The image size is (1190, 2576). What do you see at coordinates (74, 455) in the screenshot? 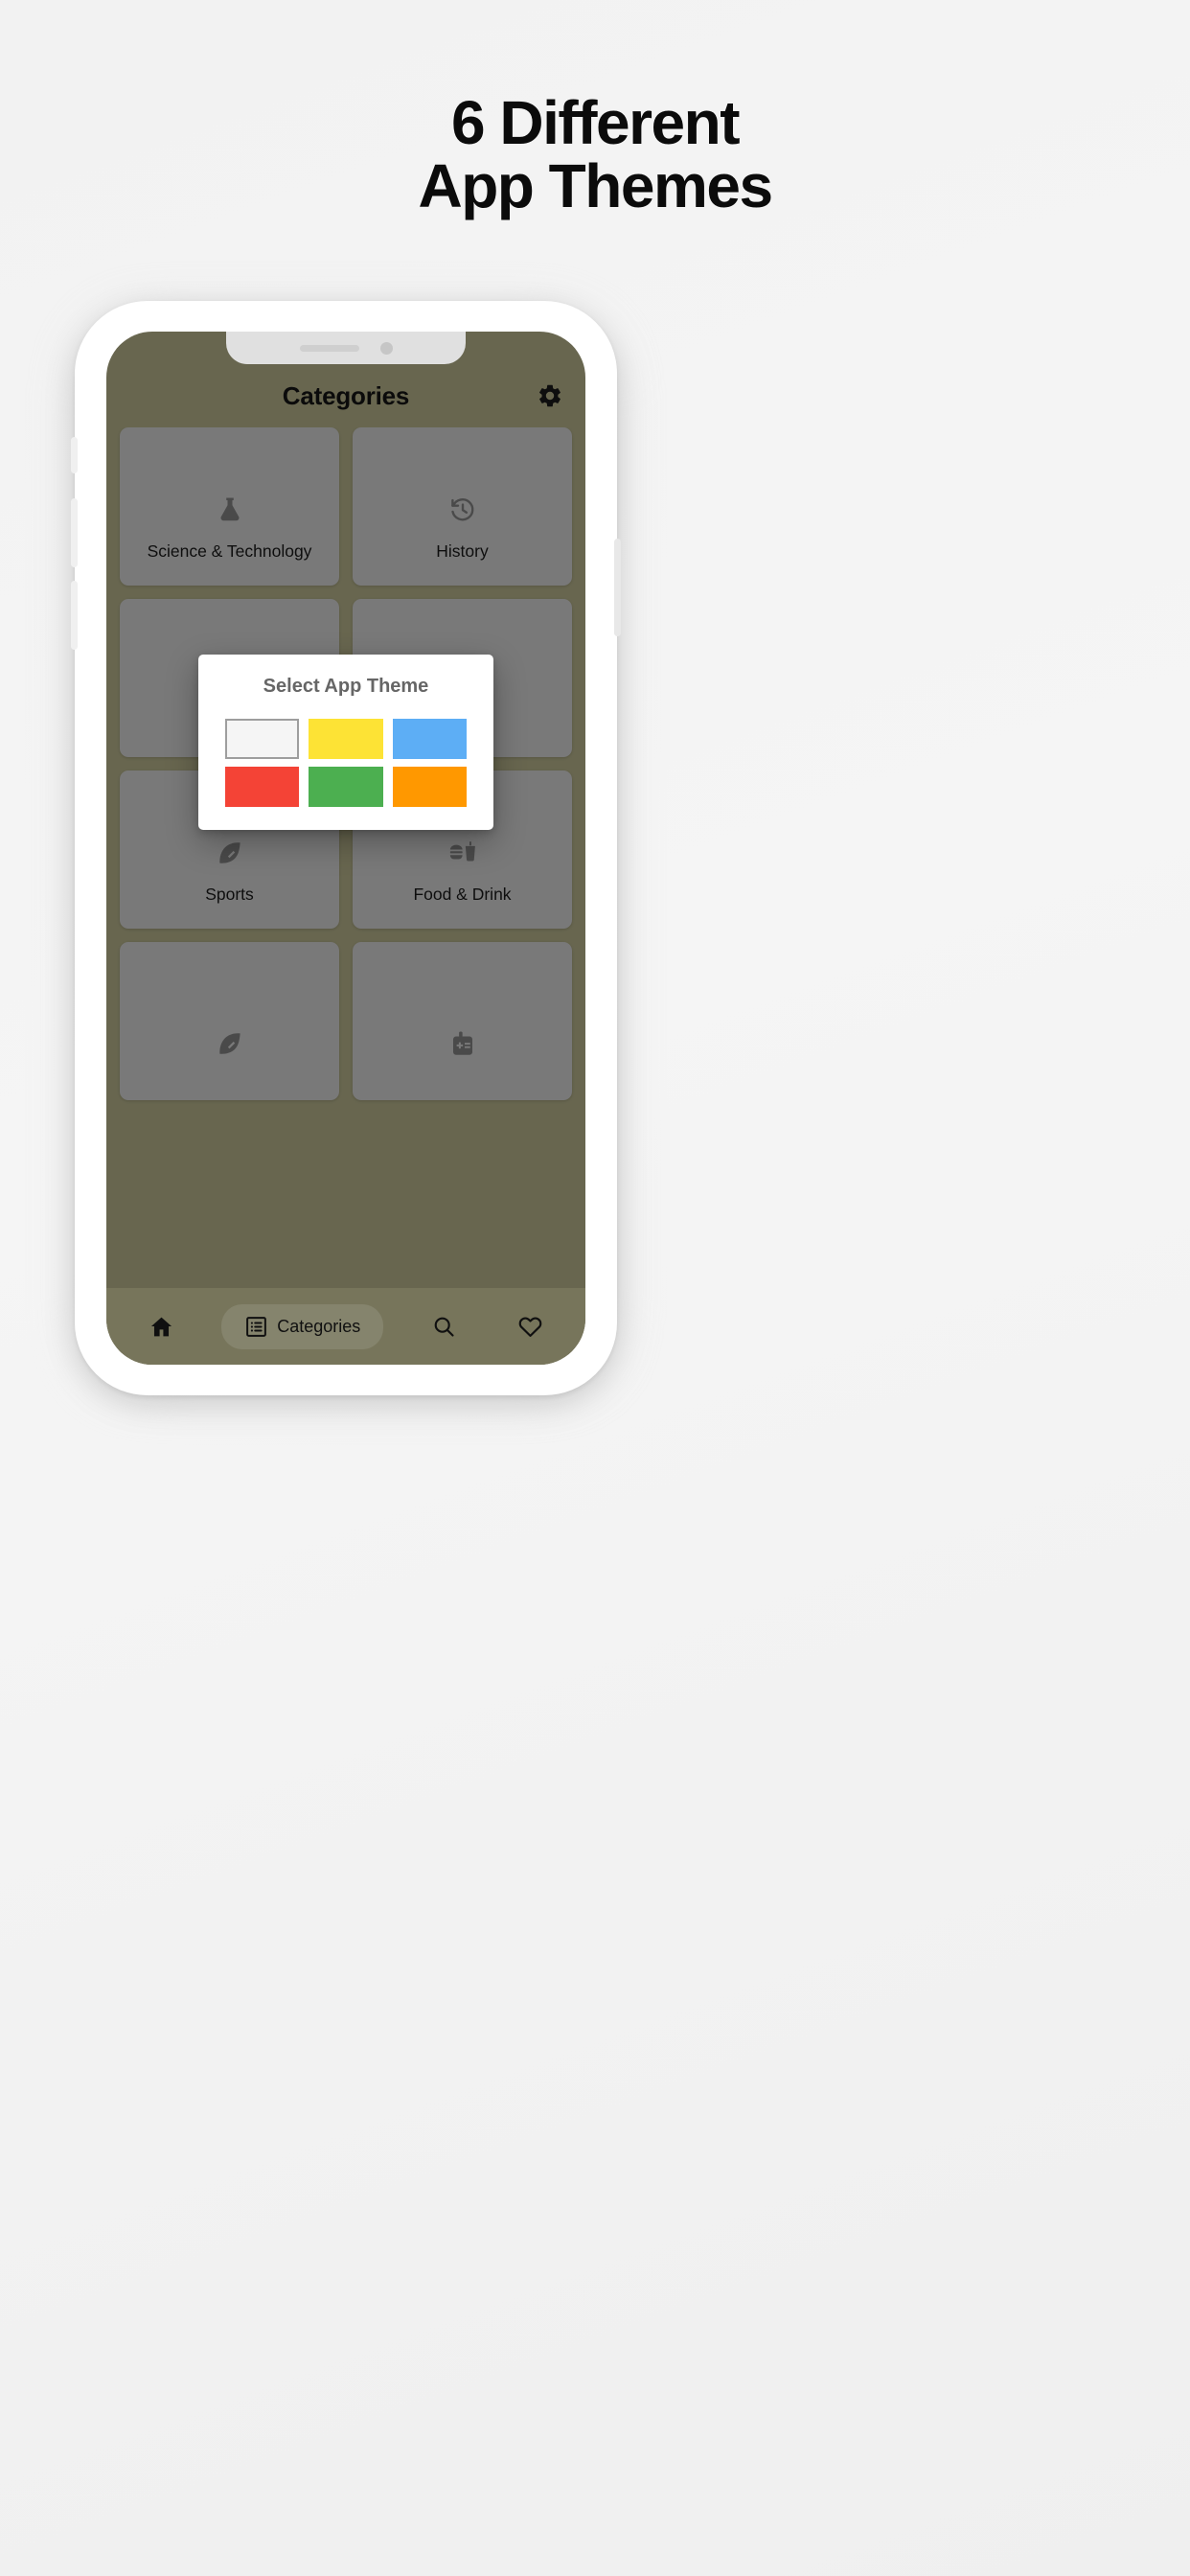
I see `mute-switch` at bounding box center [74, 455].